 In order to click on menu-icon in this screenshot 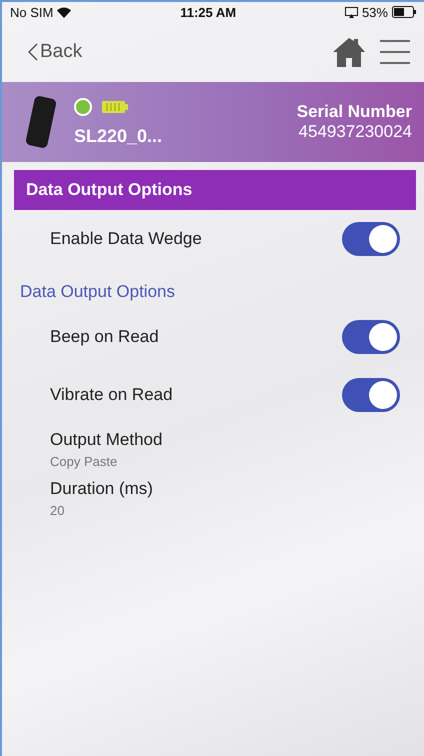, I will do `click(395, 52)`.